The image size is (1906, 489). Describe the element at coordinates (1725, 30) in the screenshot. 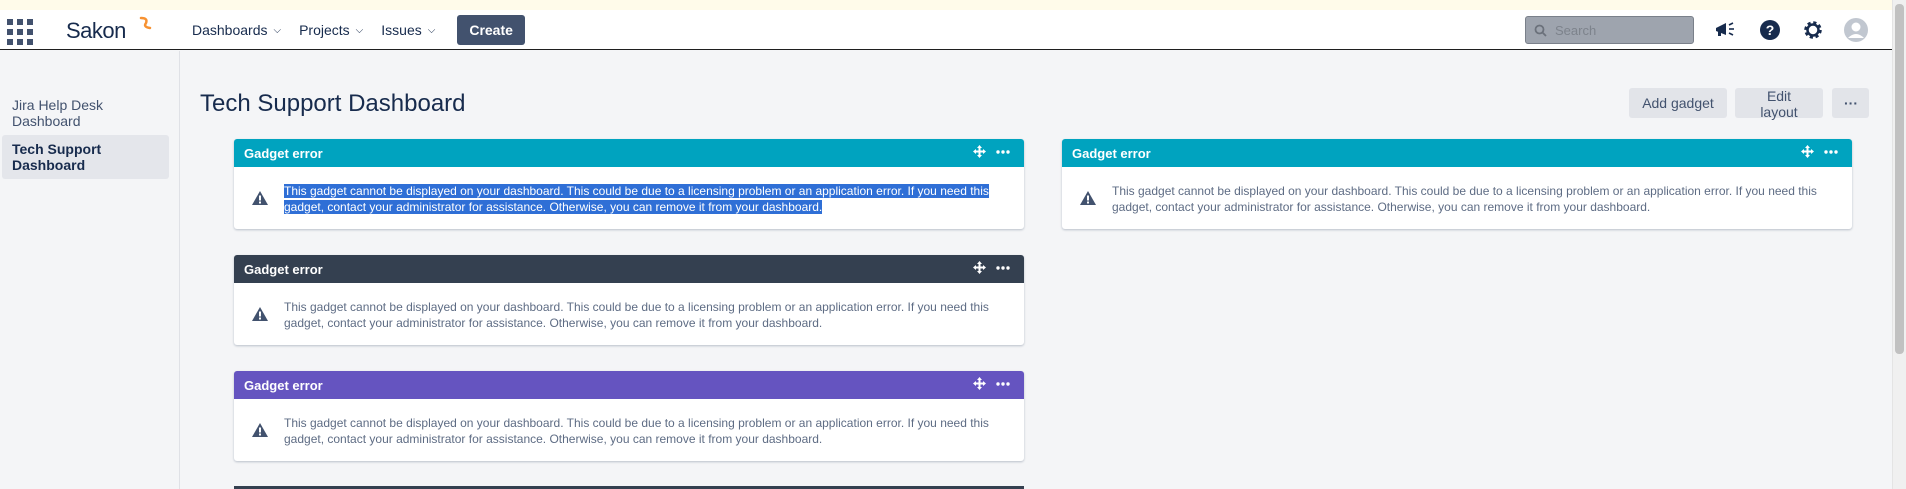

I see `megaphone-icon` at that location.